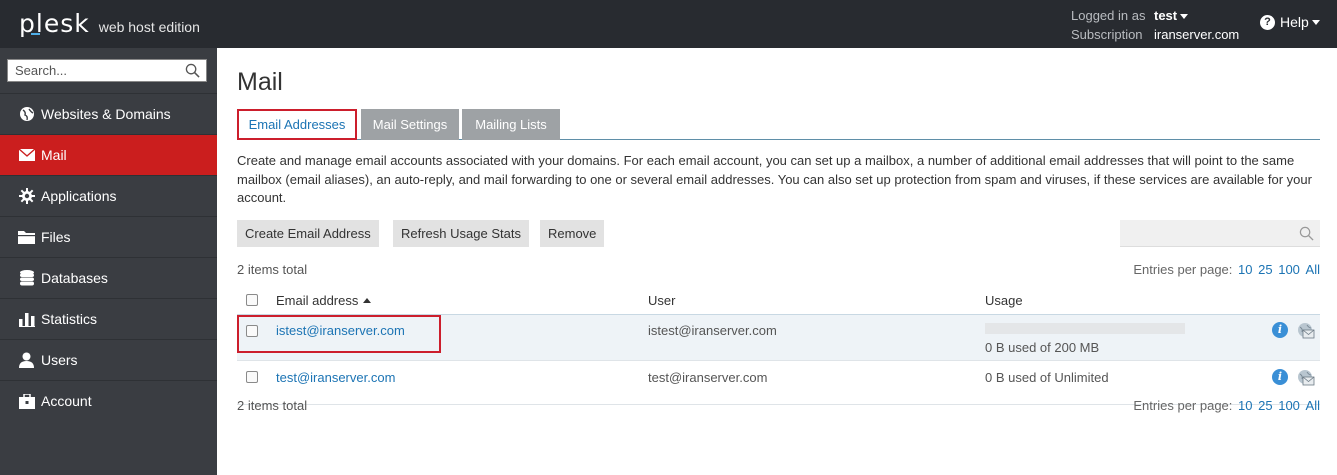 This screenshot has width=1337, height=475. Describe the element at coordinates (108, 318) in the screenshot. I see `sidebar-item-statistics: Statistics` at that location.